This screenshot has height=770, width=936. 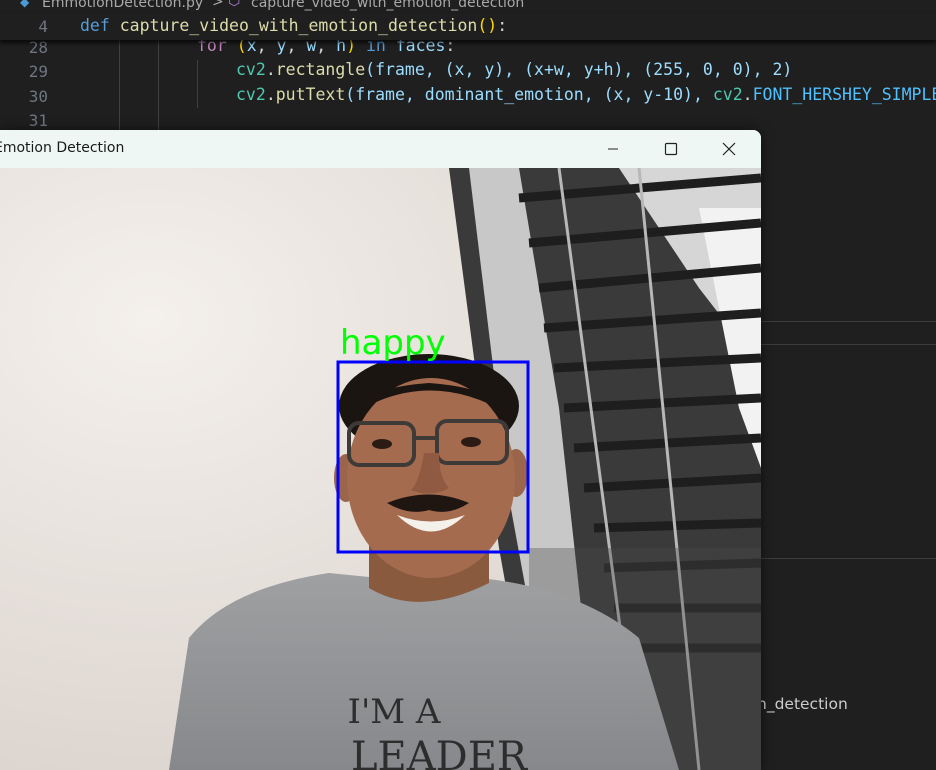 What do you see at coordinates (502, 25) in the screenshot?
I see `colon: :` at bounding box center [502, 25].